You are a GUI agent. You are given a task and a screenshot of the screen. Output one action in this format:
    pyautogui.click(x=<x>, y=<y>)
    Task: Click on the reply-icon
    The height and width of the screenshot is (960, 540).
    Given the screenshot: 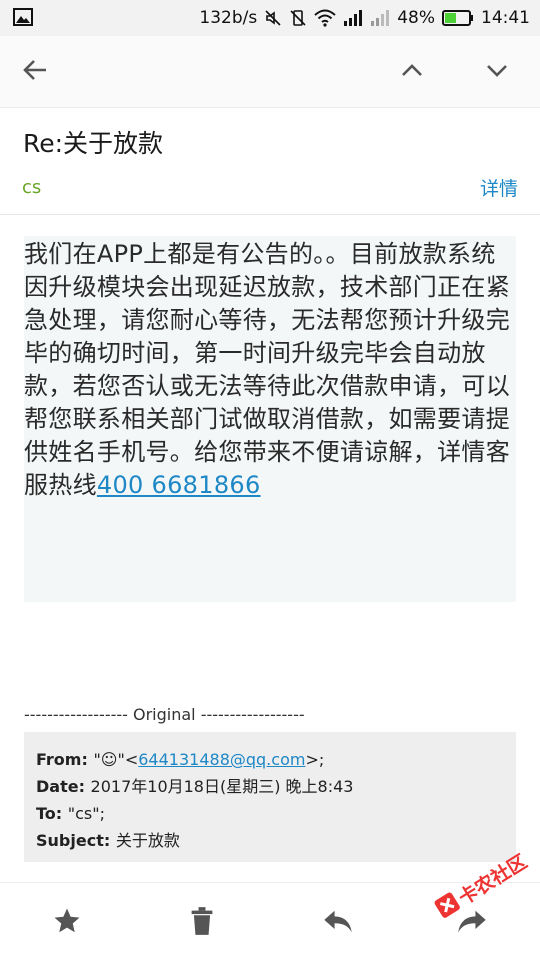 What is the action you would take?
    pyautogui.click(x=338, y=923)
    